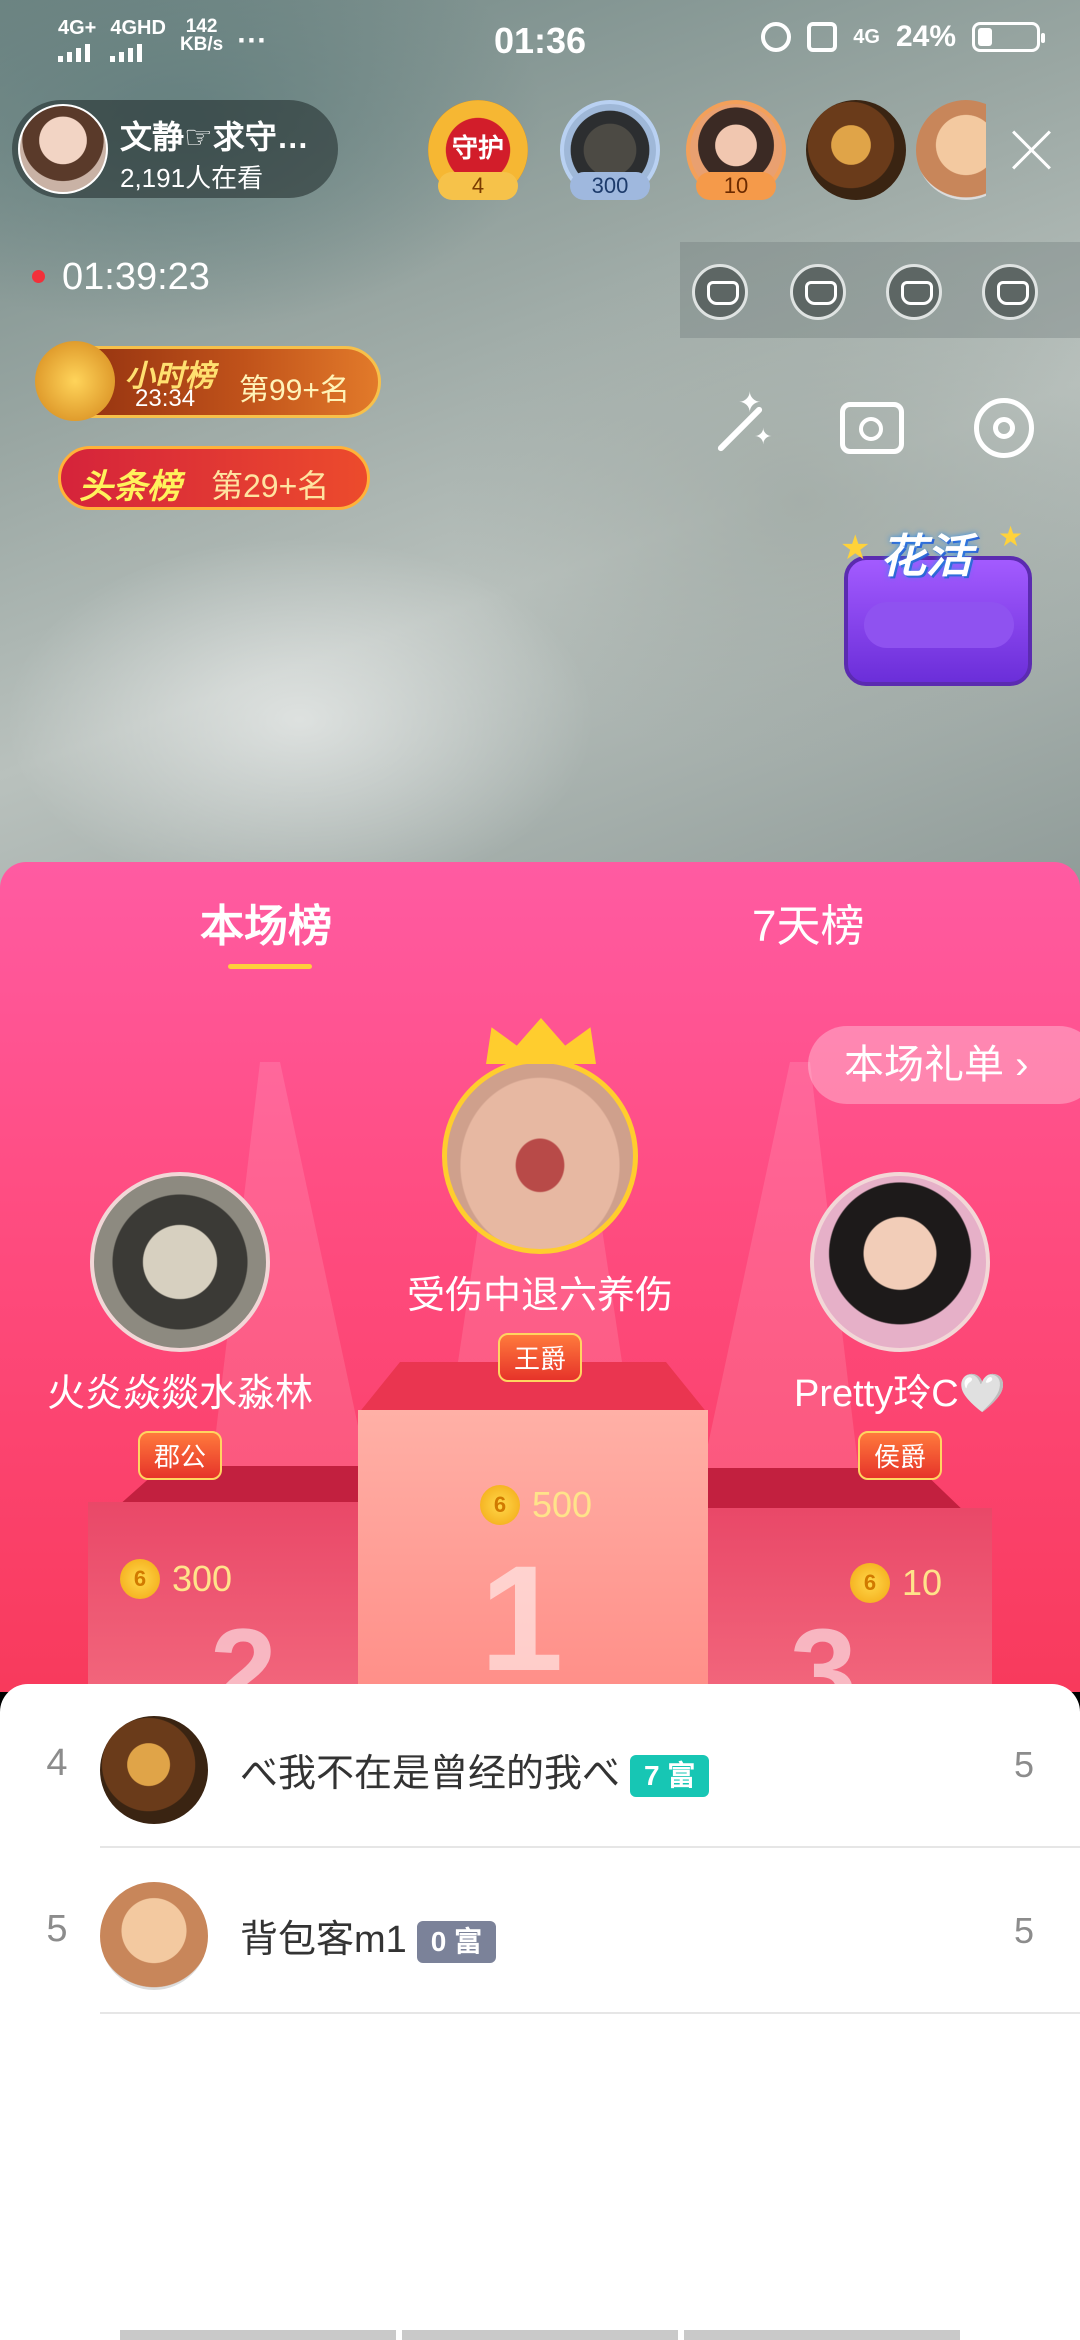  Describe the element at coordinates (136, 277) in the screenshot. I see `live-timer: 01:39:23` at that location.